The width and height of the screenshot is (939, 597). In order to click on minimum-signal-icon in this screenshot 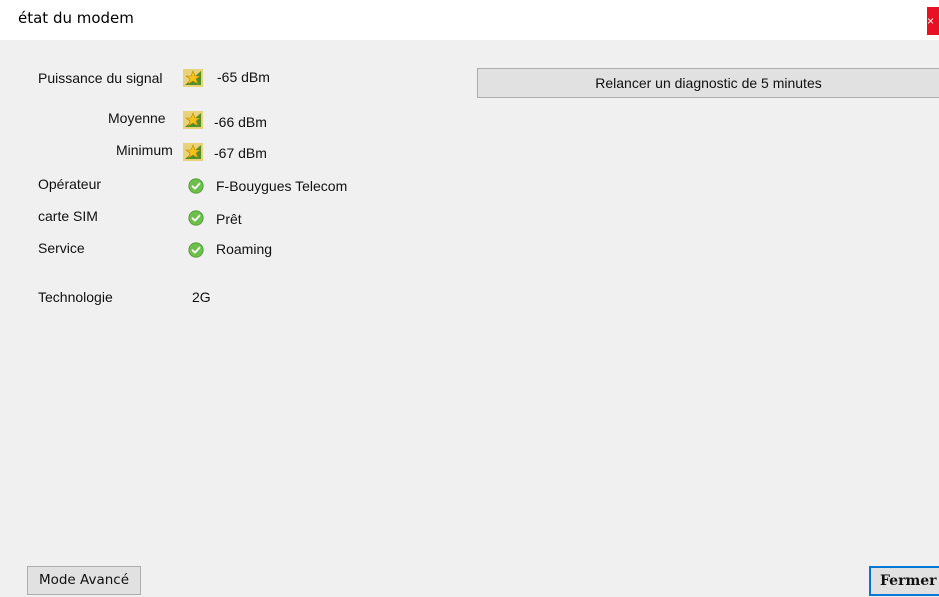, I will do `click(193, 152)`.